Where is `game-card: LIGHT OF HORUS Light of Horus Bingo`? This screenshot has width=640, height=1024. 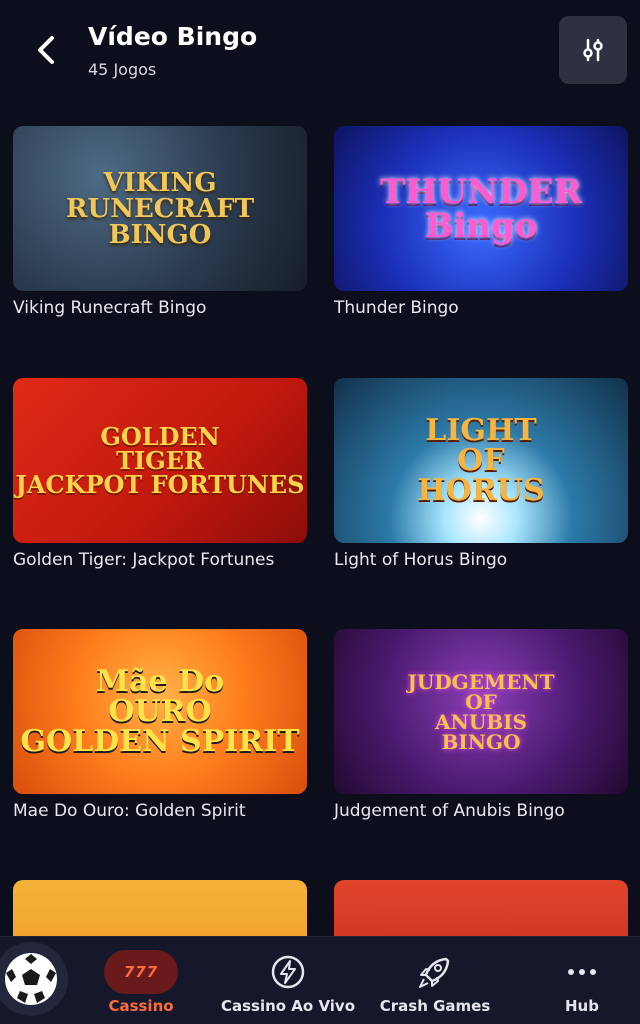 game-card: LIGHT OF HORUS Light of Horus Bingo is located at coordinates (481, 474).